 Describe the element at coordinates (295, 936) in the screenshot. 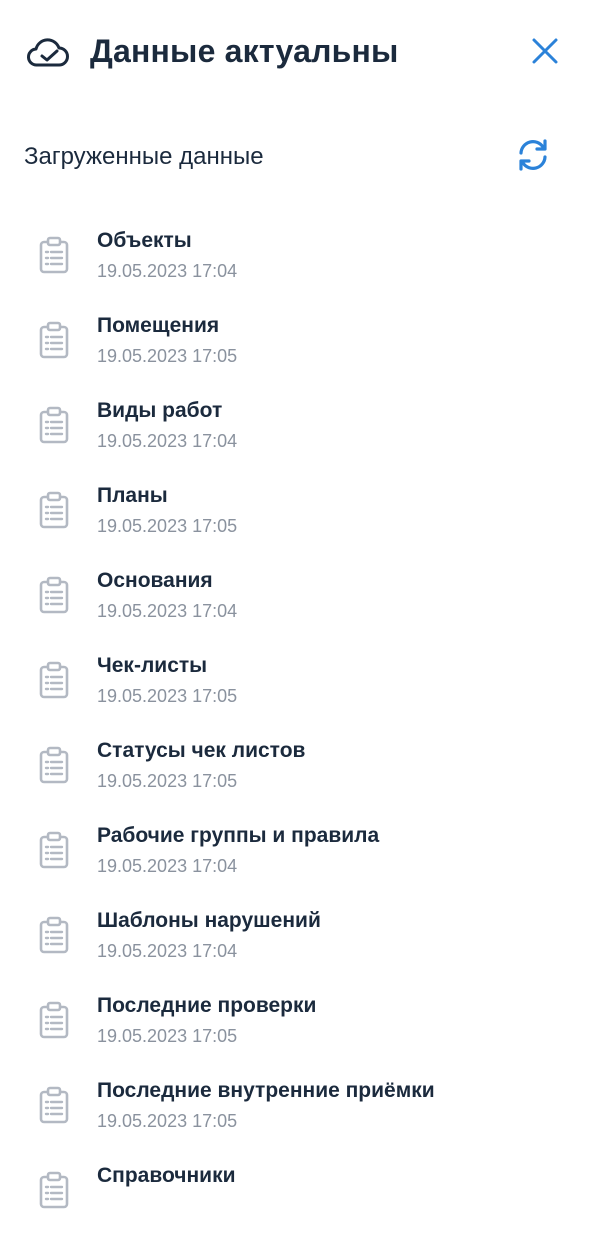

I see `list-item: Шаблоны нарушений 19.05.2023 17:04` at that location.